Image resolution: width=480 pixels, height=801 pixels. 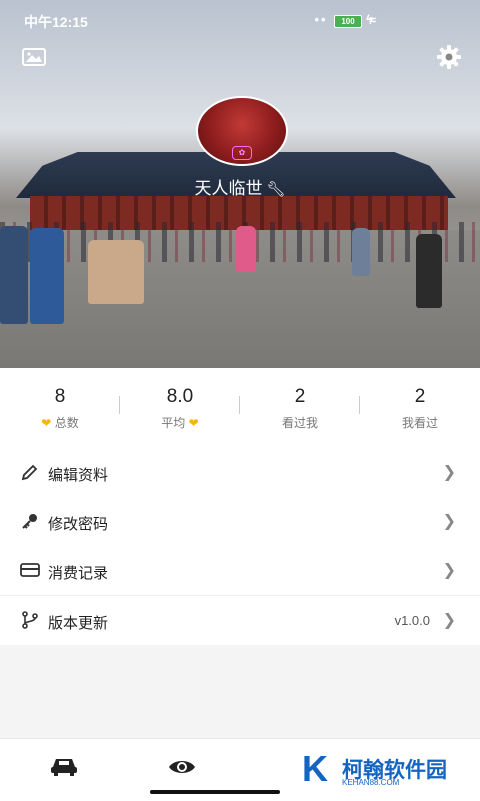 What do you see at coordinates (29, 472) in the screenshot?
I see `pencil-icon` at bounding box center [29, 472].